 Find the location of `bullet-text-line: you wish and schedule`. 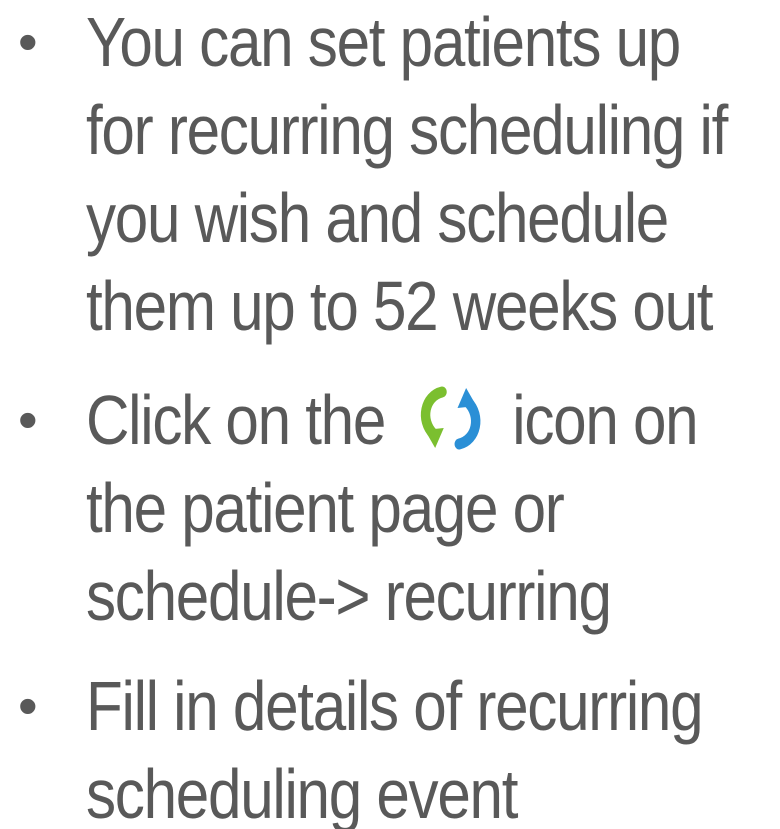

bullet-text-line: you wish and schedule is located at coordinates (377, 218).